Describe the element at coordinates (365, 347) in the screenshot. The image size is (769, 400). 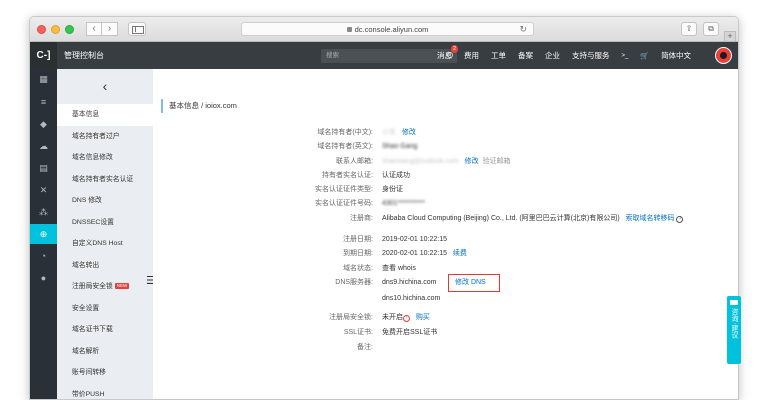
I see `note-label: 备注:` at that location.